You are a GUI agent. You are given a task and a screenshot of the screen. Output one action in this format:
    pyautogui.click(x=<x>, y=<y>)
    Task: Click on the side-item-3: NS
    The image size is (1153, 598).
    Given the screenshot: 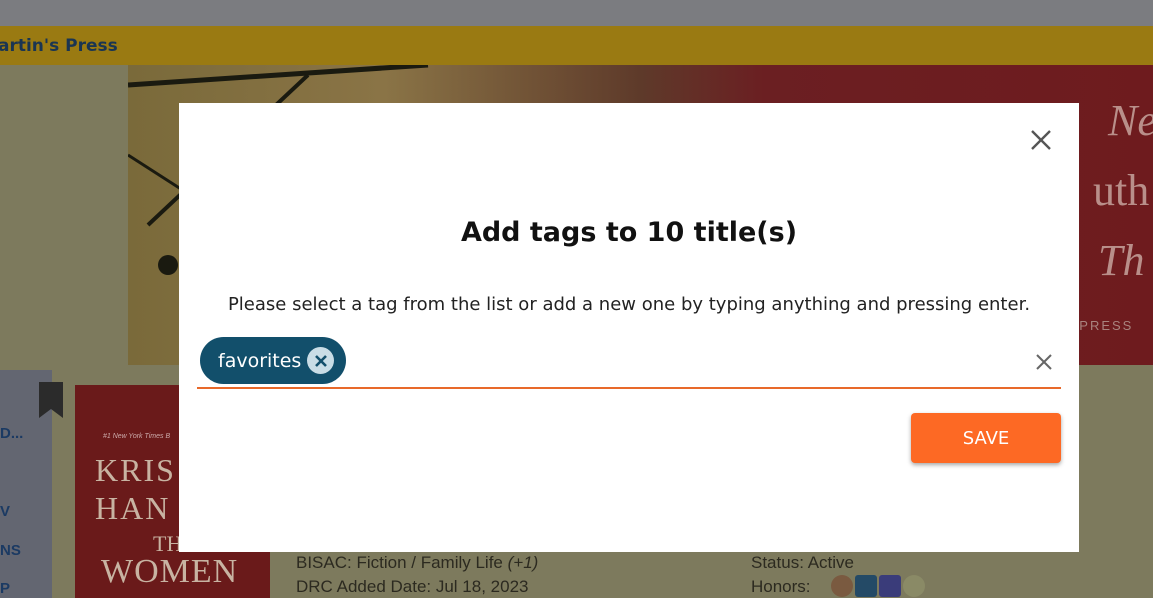 What is the action you would take?
    pyautogui.click(x=10, y=550)
    